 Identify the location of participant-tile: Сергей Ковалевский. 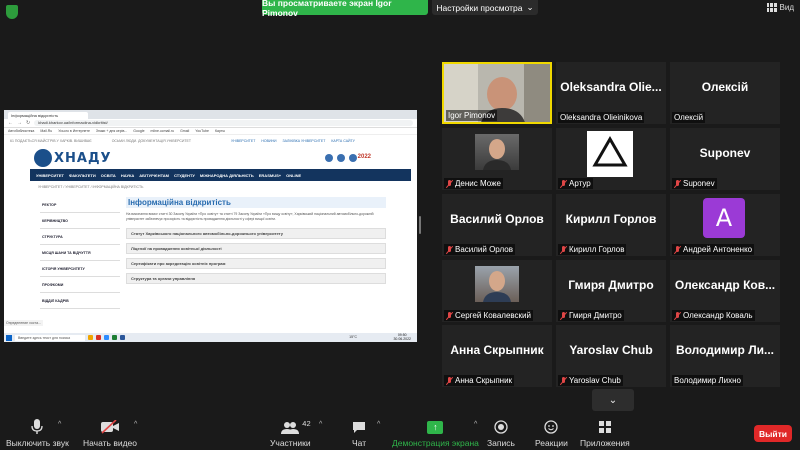
(497, 291).